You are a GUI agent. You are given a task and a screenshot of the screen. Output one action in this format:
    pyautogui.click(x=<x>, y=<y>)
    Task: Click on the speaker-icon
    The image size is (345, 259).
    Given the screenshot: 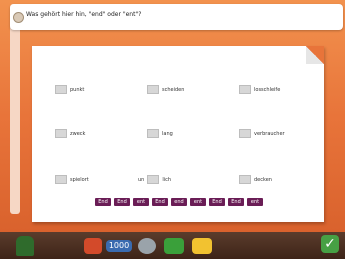 What is the action you would take?
    pyautogui.click(x=18, y=17)
    